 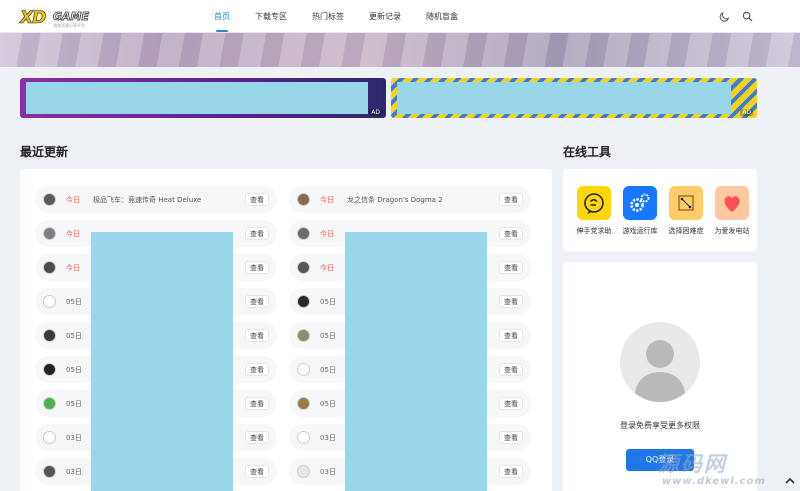 I want to click on top-header: XD GAME 游戏资源分享平台 首页 下载专区 热门标签 更新记录 随机盲盒, so click(x=400, y=16).